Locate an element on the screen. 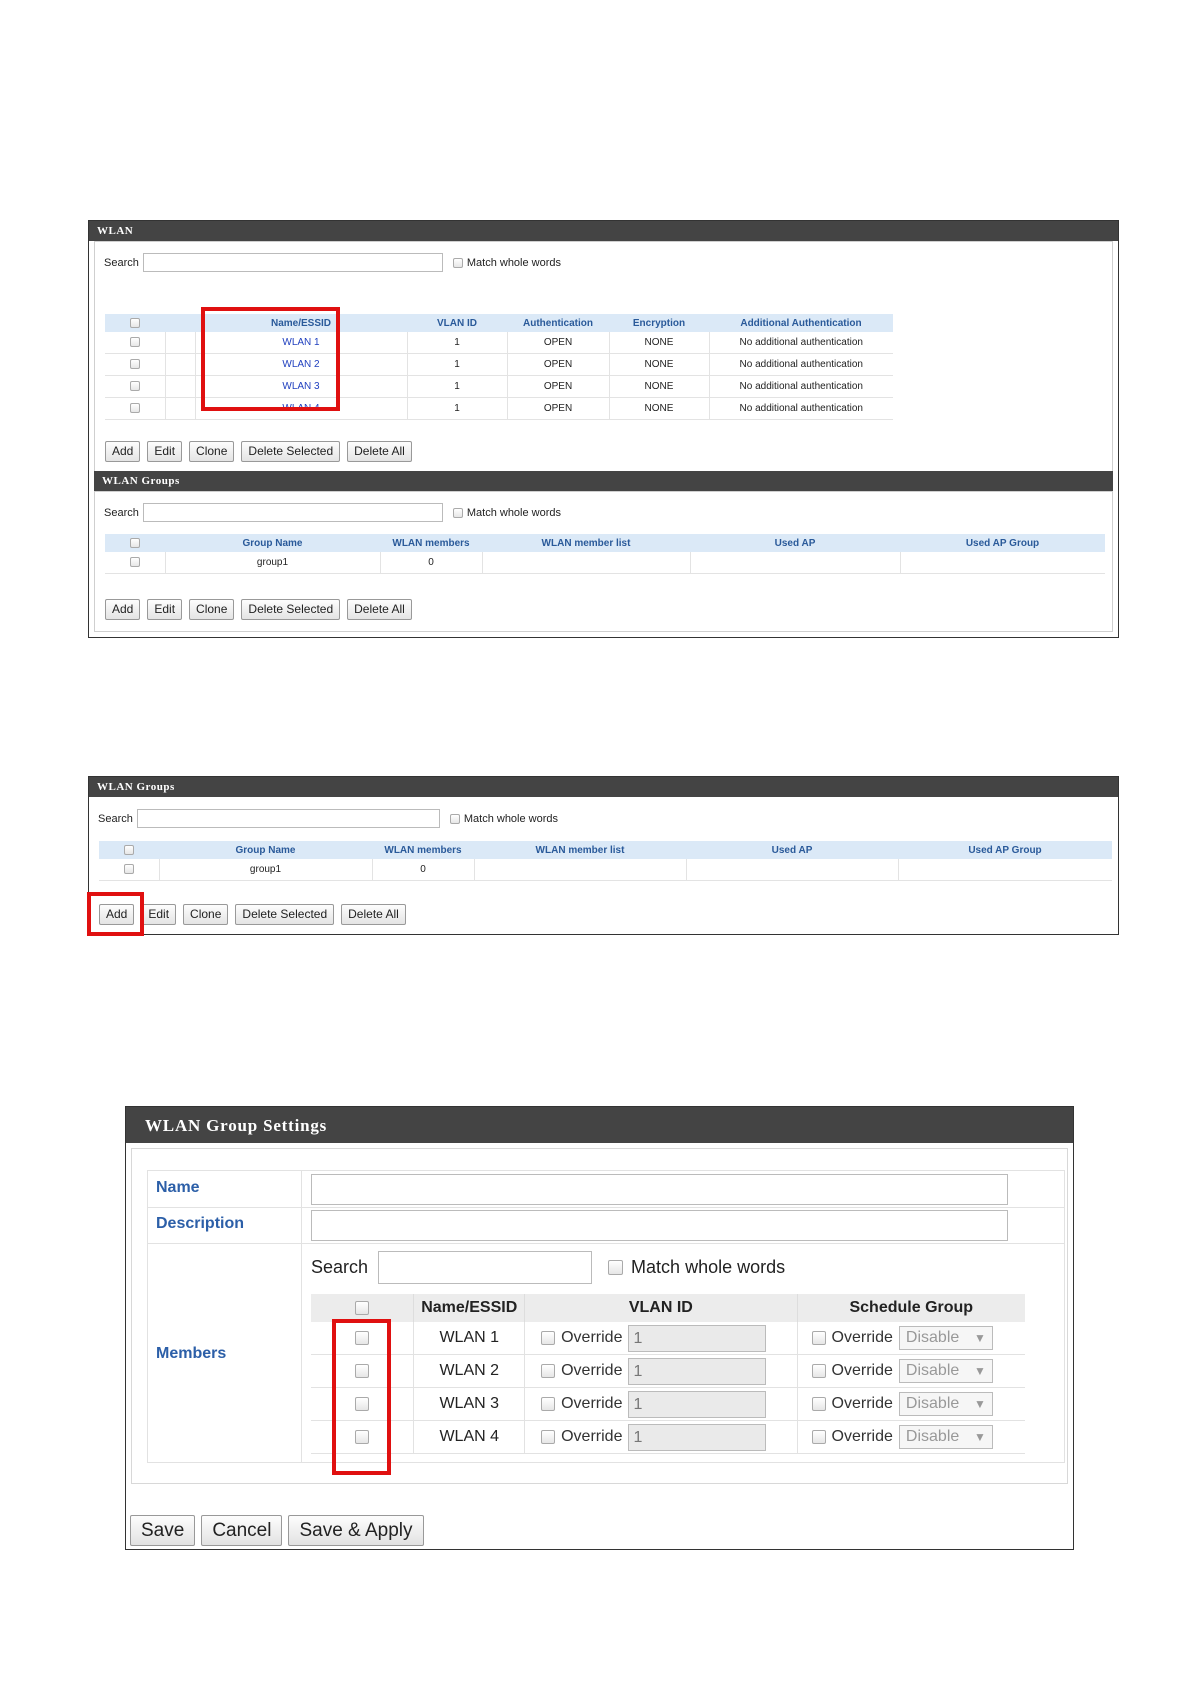 This screenshot has height=1684, width=1191. table-row: group1 0 is located at coordinates (605, 563).